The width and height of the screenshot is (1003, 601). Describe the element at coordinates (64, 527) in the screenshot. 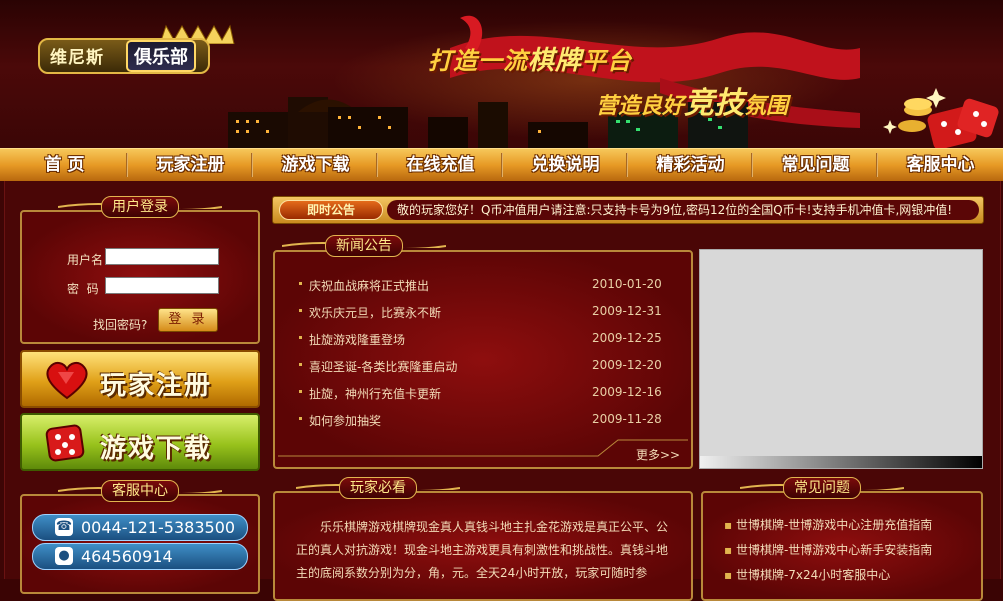

I see `phone-icon: ☎` at that location.